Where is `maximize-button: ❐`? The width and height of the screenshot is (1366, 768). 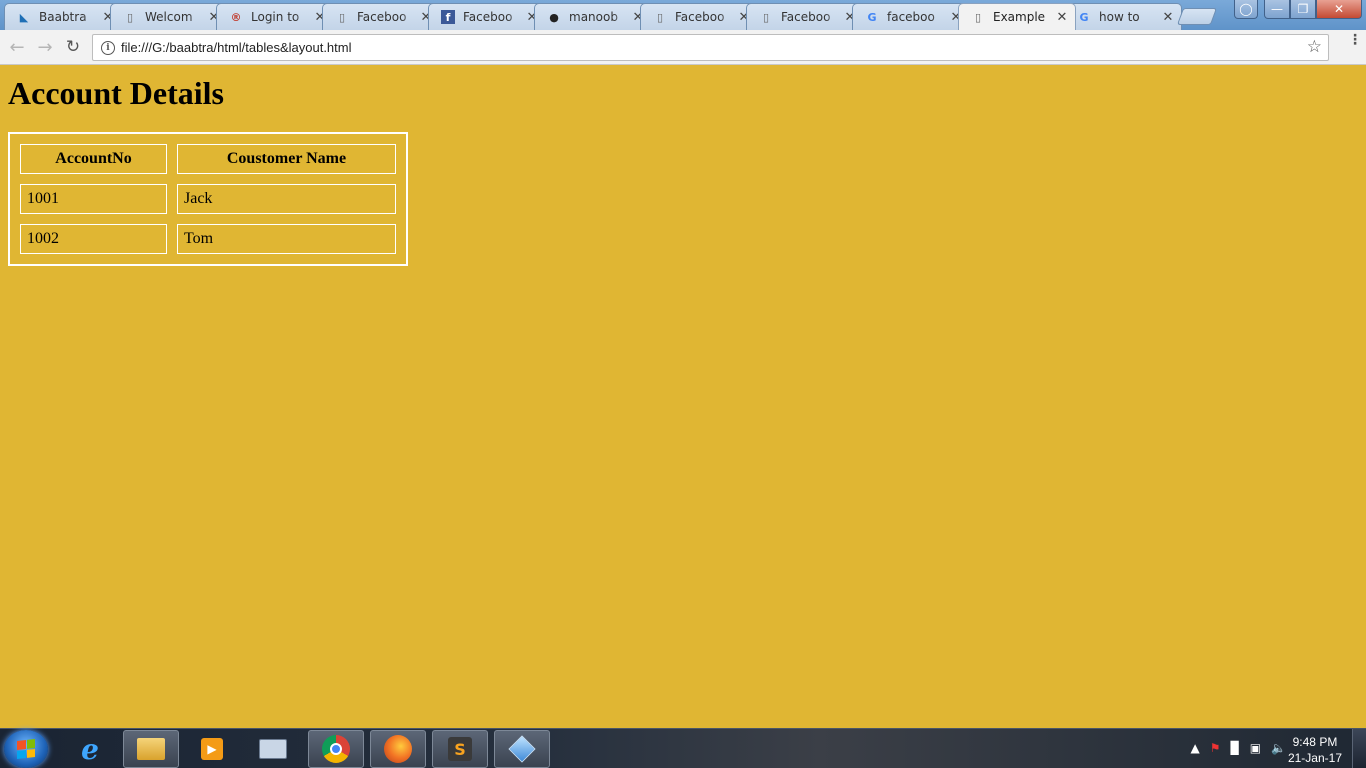
maximize-button: ❐ is located at coordinates (1303, 9).